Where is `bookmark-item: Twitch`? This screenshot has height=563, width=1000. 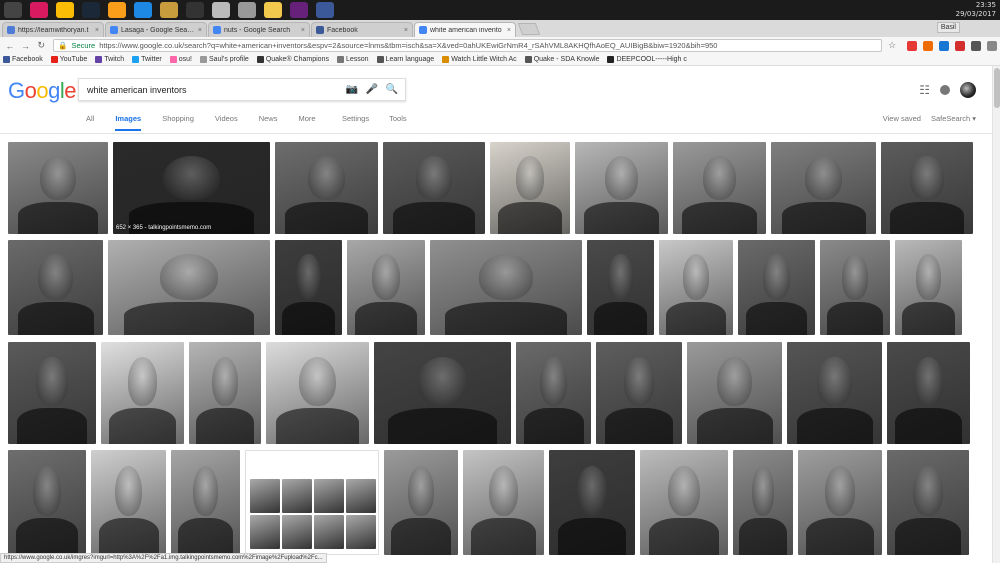
bookmark-item: Twitch is located at coordinates (109, 59).